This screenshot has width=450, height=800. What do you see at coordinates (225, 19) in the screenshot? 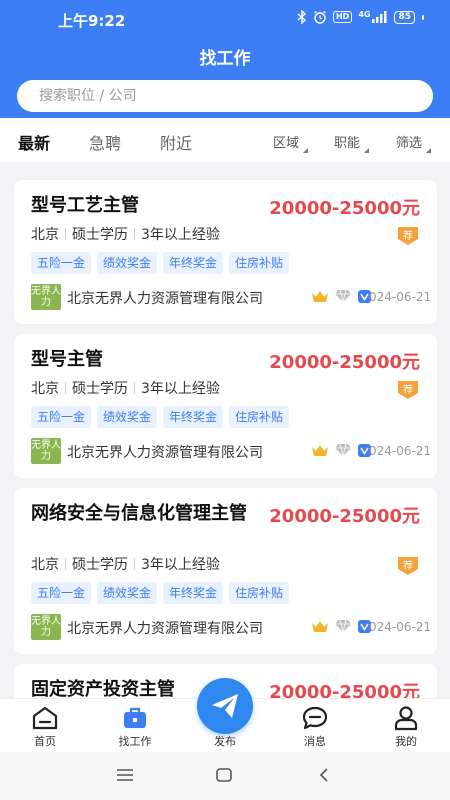
I see `status-bar: 上午9:22 HD 4G 85` at bounding box center [225, 19].